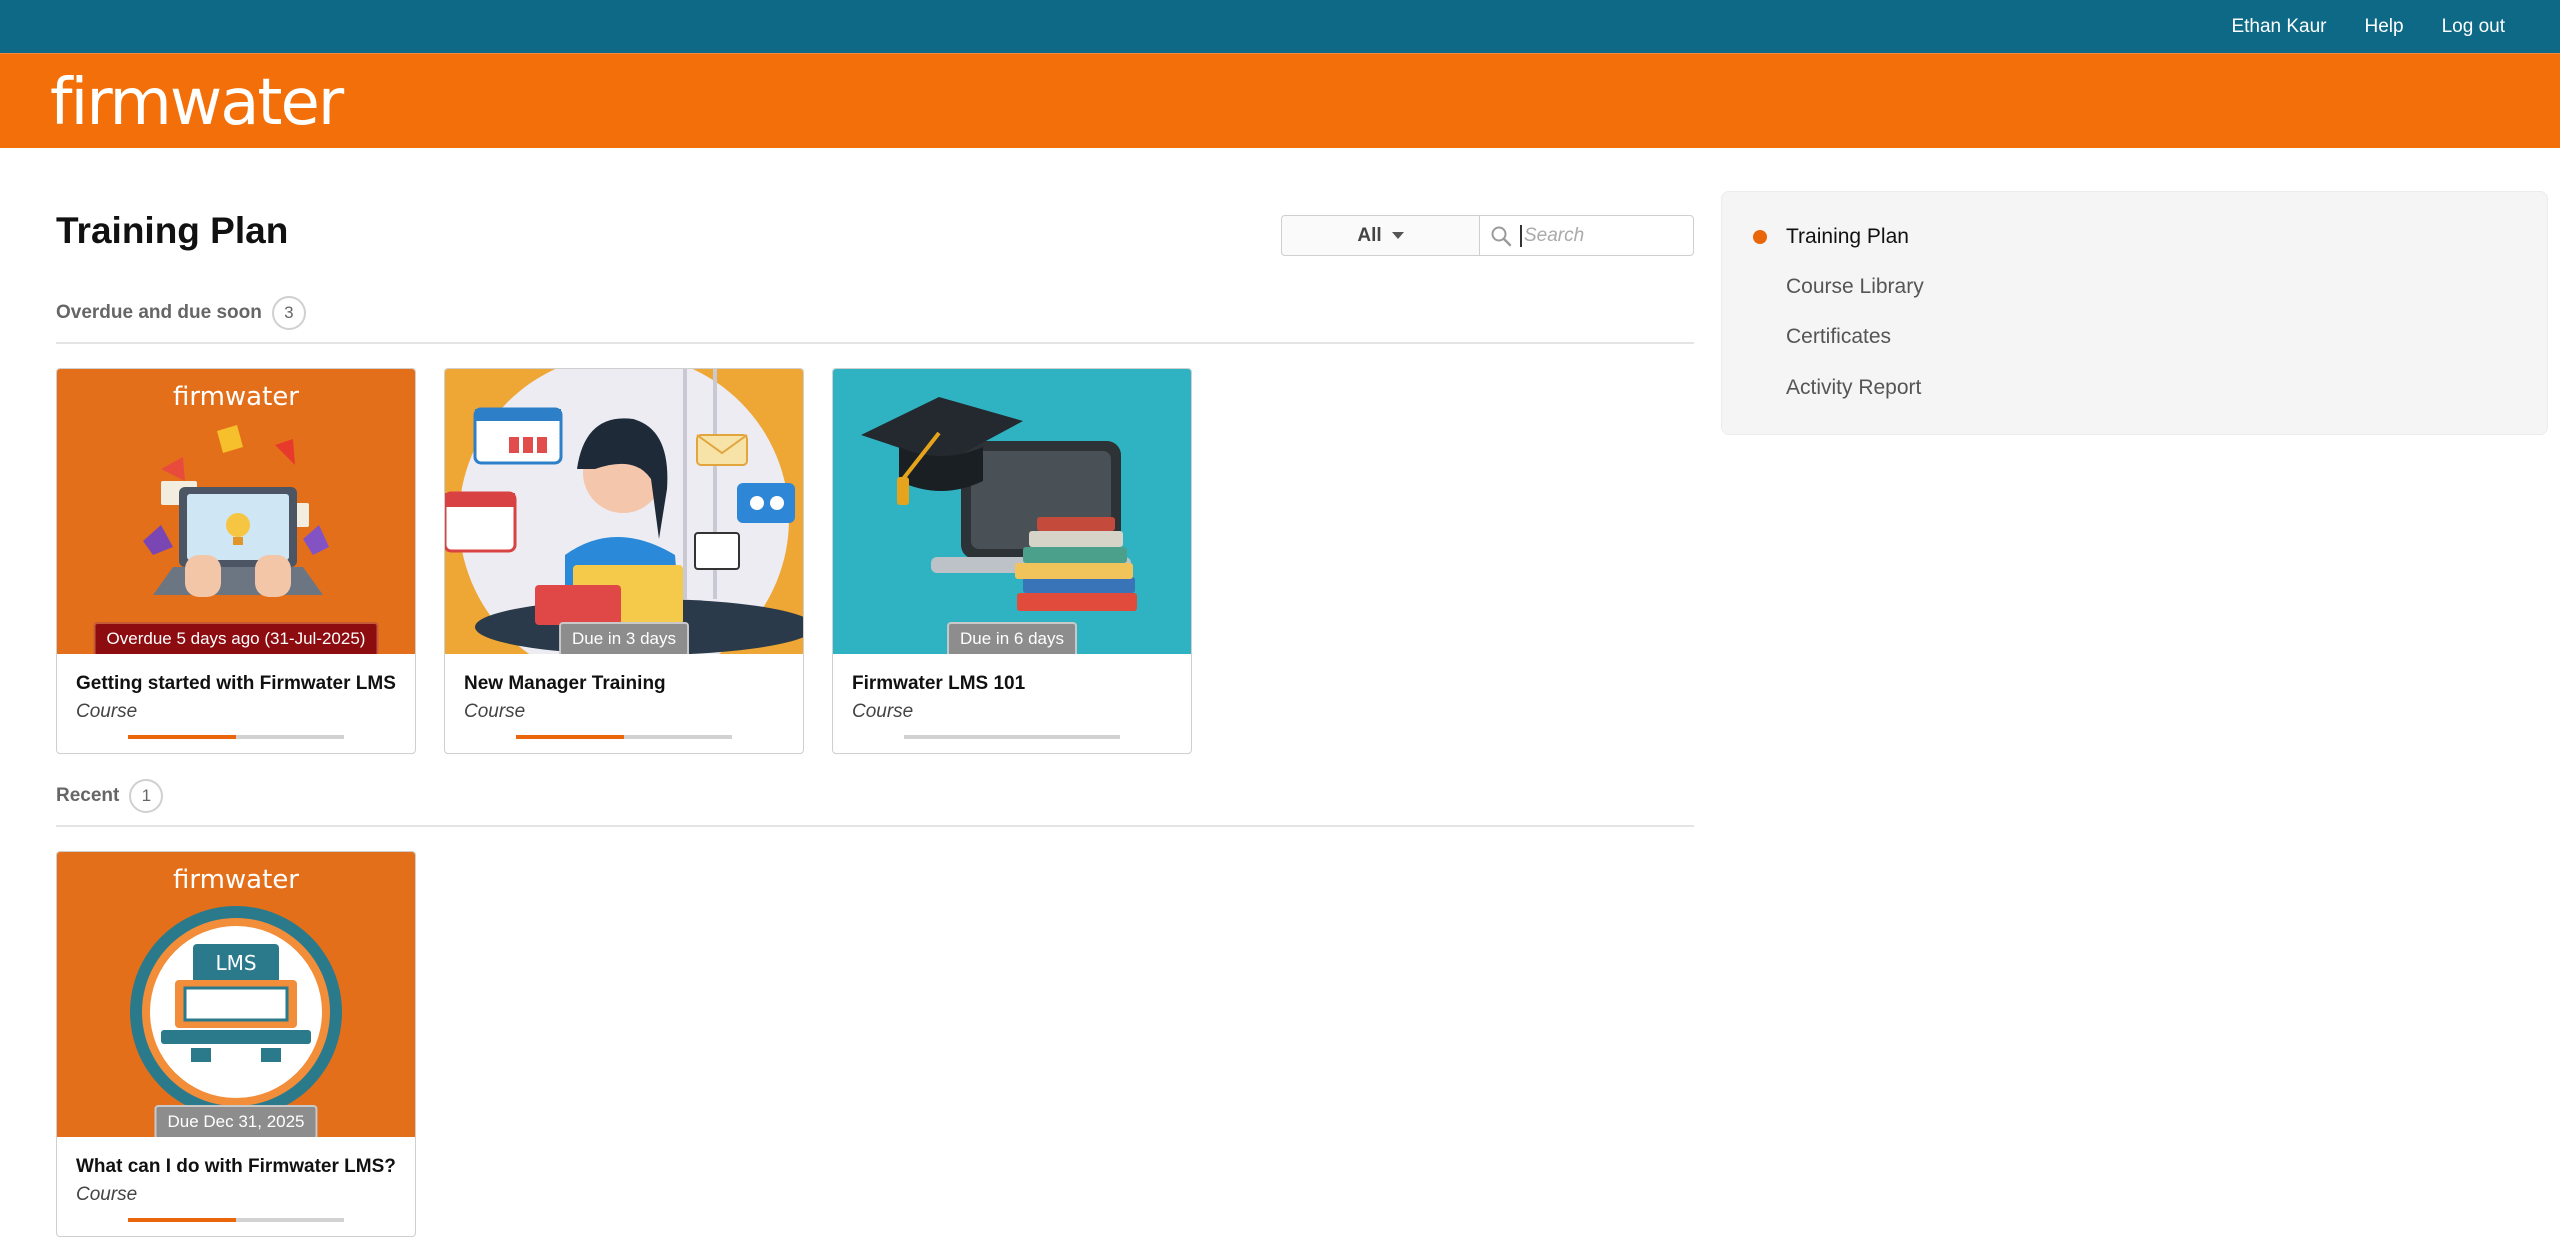  I want to click on filter-bar: All, so click(1487, 235).